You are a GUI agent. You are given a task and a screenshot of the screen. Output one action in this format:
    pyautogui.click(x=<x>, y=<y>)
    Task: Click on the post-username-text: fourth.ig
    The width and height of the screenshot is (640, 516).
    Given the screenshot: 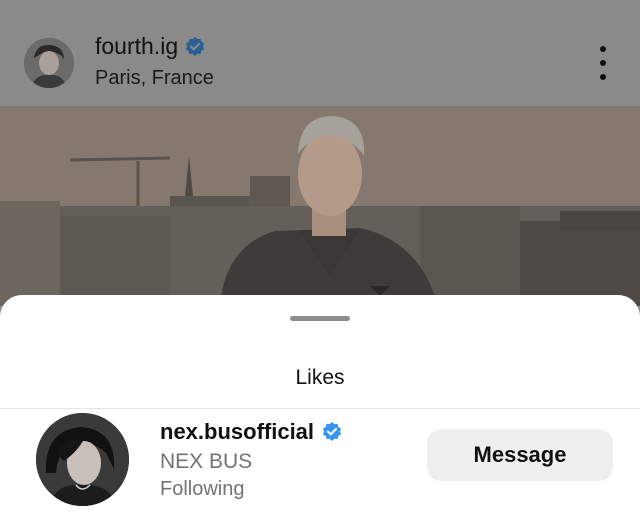 What is the action you would take?
    pyautogui.click(x=137, y=46)
    